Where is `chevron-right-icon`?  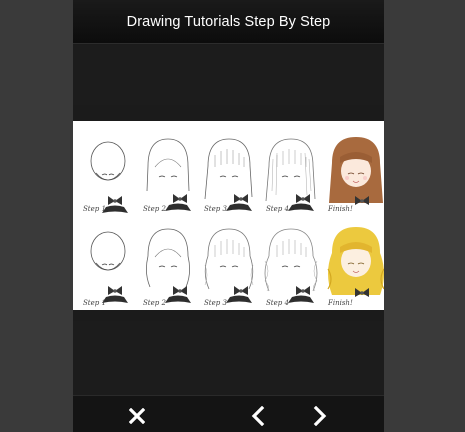
chevron-right-icon is located at coordinates (320, 416).